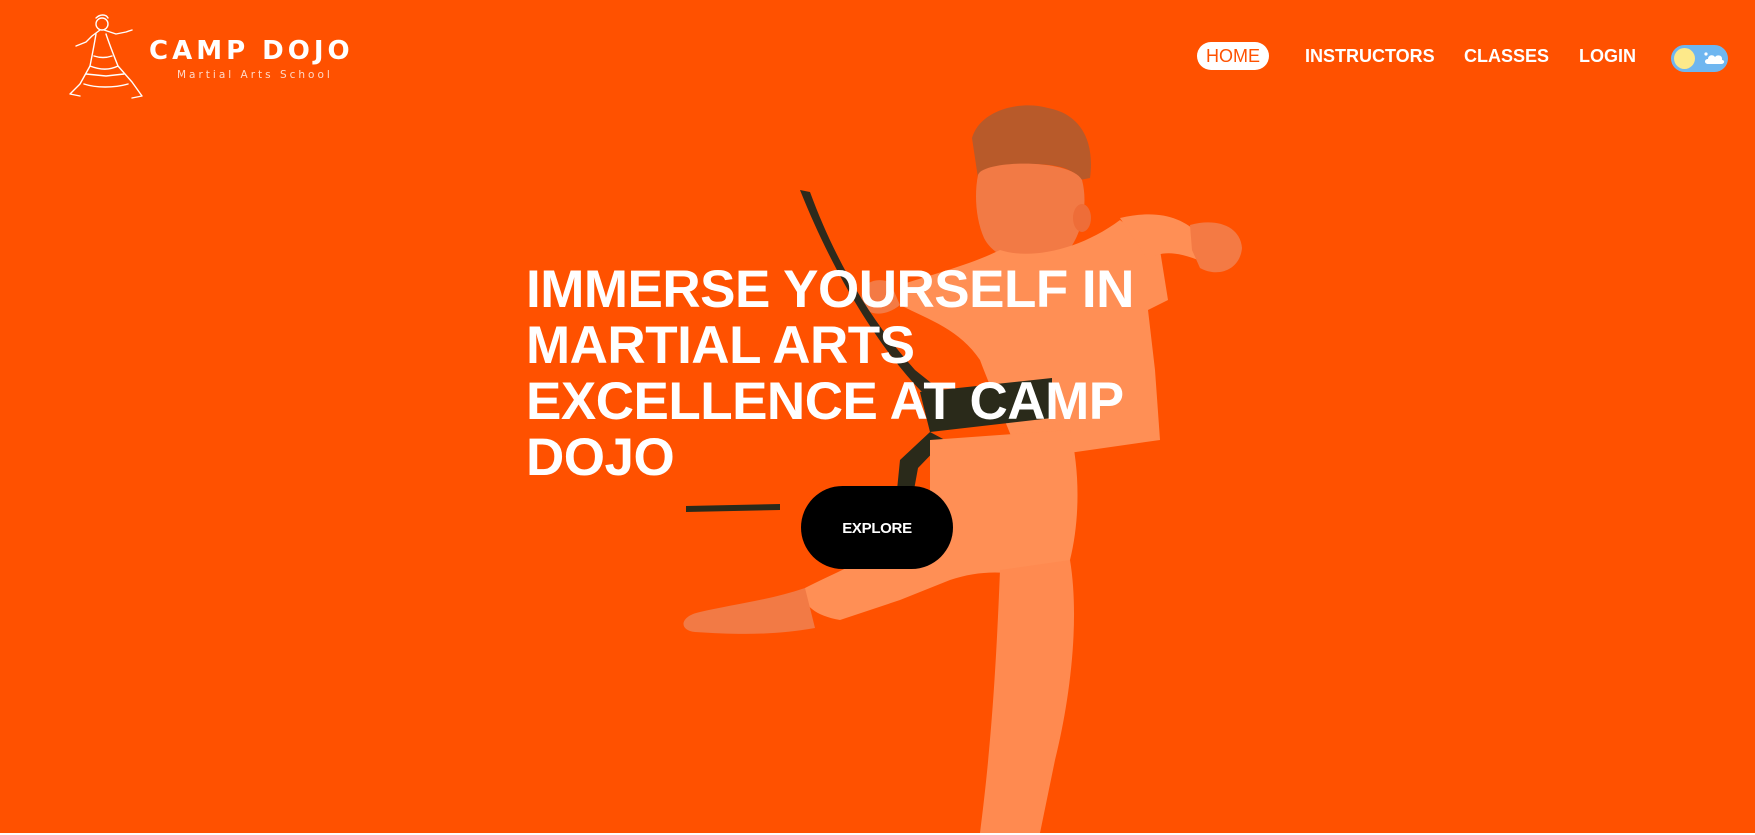 This screenshot has height=835, width=1755. I want to click on theme-toggle, so click(1699, 58).